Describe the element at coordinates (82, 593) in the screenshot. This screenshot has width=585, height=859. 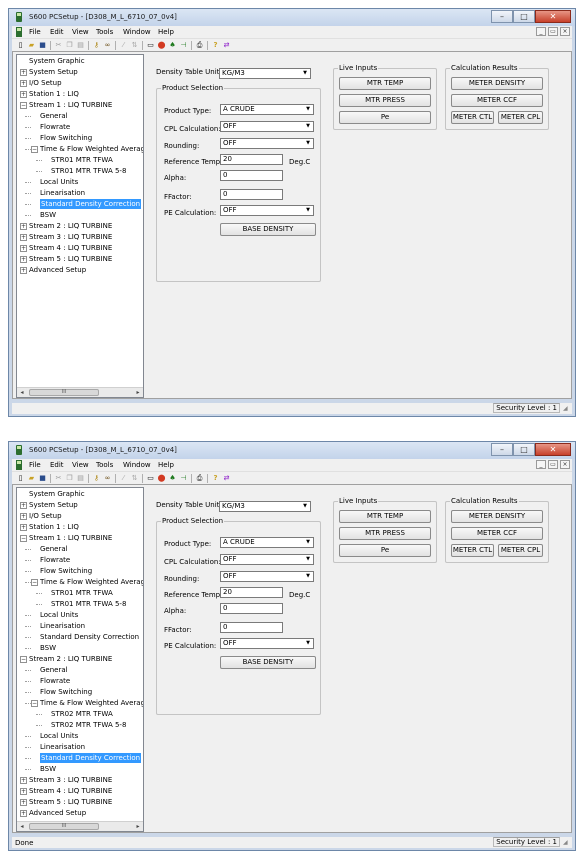
I see `tree-item-str01-mtr-tfwa: STR01 MTR TFWA` at that location.